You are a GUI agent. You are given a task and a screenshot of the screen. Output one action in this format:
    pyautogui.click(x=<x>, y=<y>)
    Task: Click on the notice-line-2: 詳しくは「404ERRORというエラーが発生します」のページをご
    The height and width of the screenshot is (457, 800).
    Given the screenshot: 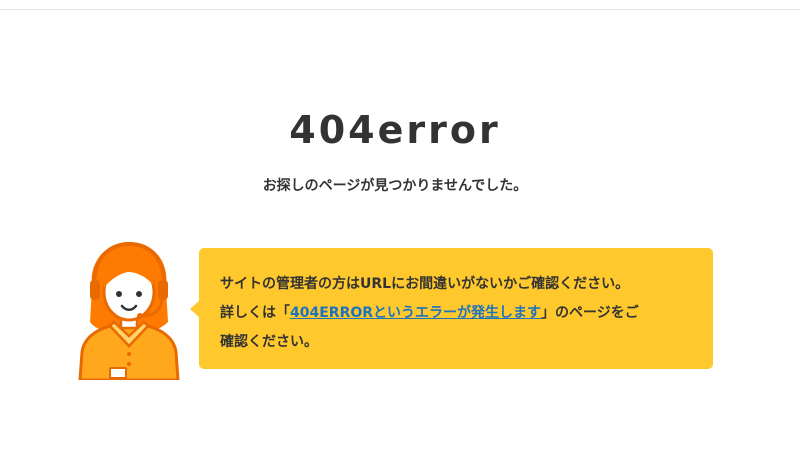 What is the action you would take?
    pyautogui.click(x=458, y=313)
    